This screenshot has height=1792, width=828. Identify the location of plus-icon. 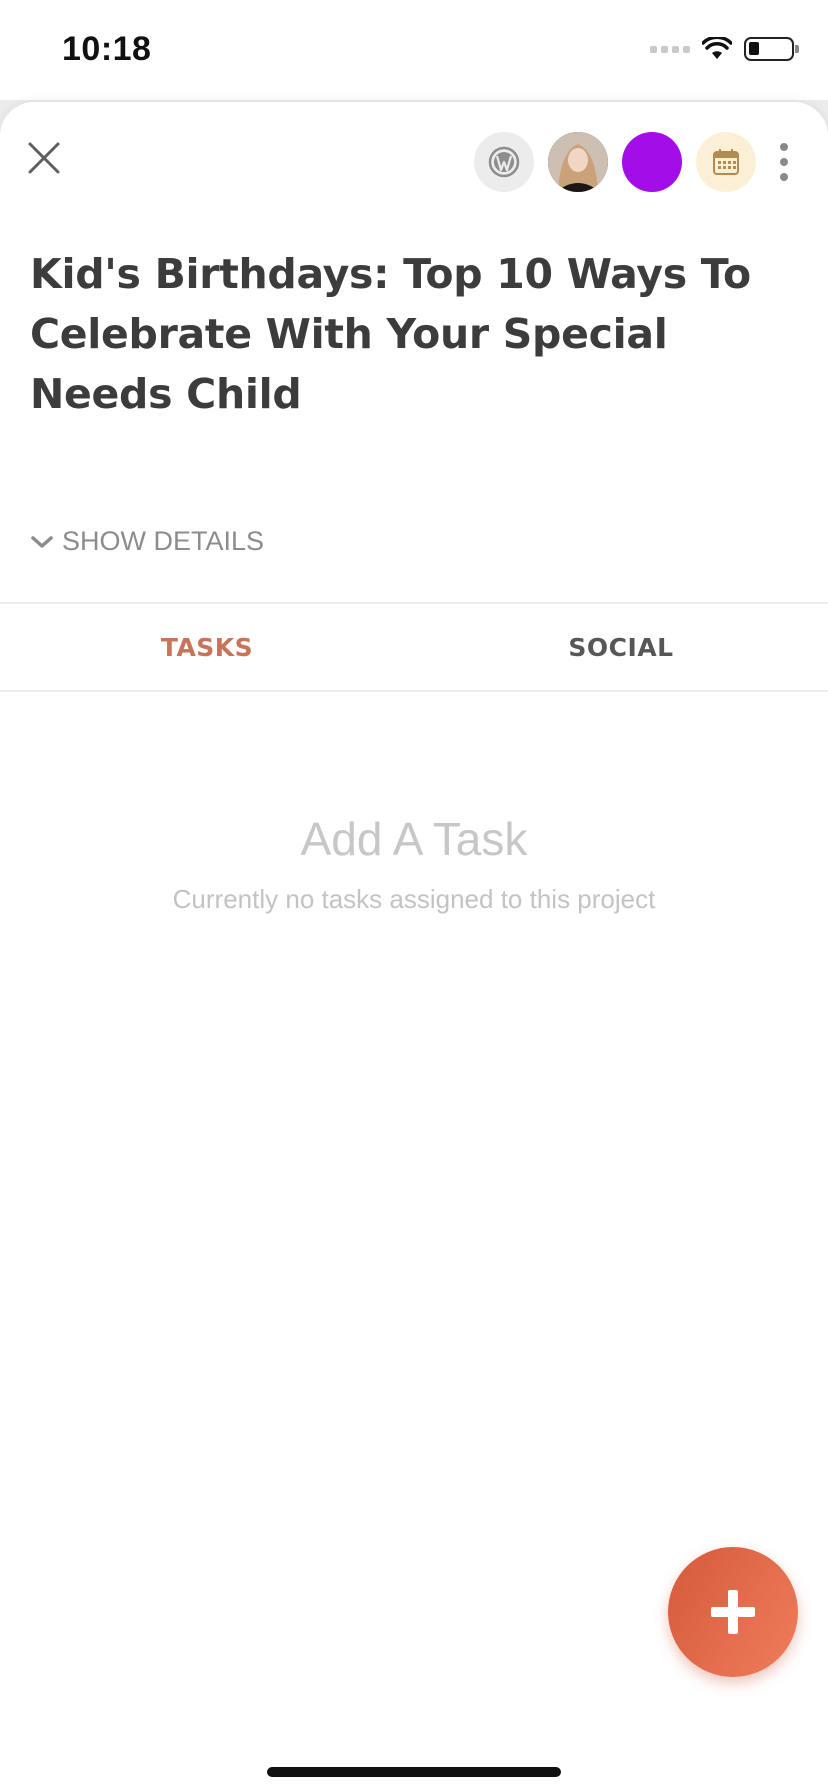
(733, 1612).